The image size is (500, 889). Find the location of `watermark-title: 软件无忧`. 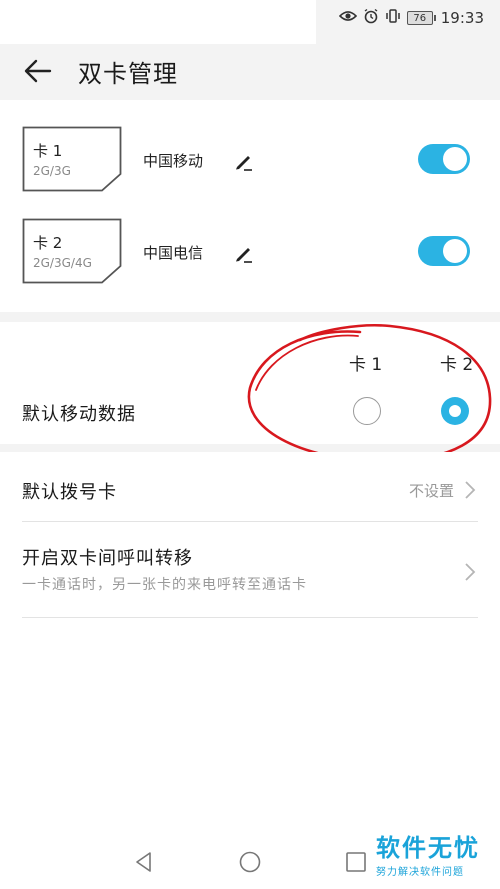

watermark-title: 软件无忧 is located at coordinates (428, 848).